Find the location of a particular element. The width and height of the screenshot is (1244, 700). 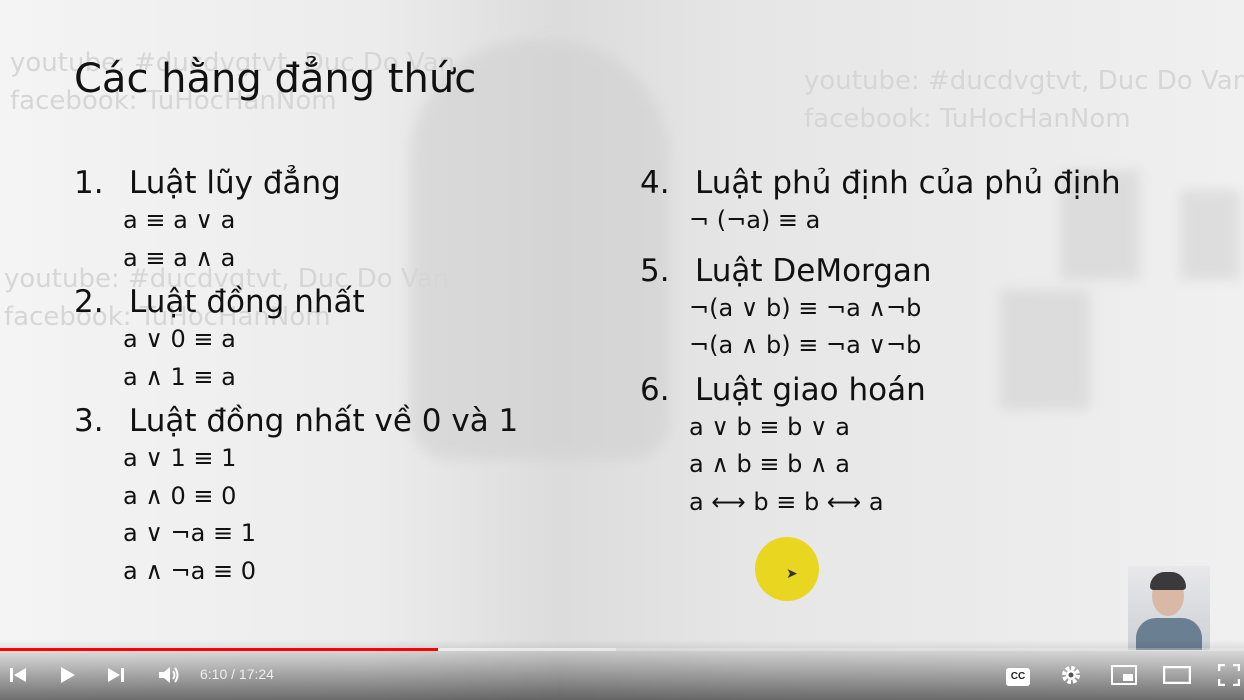

theater-mode-button is located at coordinates (1177, 675).